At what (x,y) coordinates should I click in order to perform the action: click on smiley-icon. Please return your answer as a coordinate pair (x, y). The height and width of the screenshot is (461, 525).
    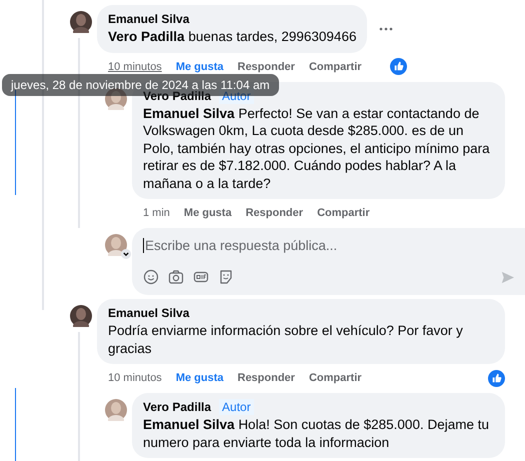
    Looking at the image, I should click on (151, 277).